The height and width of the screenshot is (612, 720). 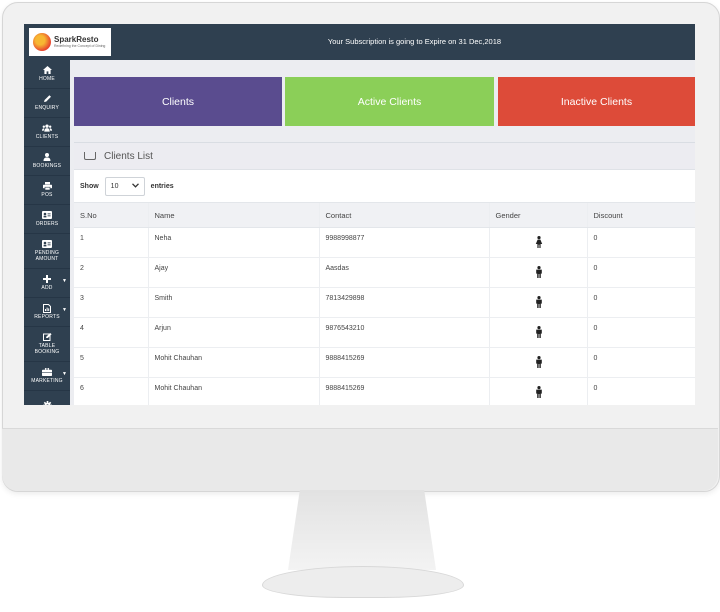 What do you see at coordinates (47, 251) in the screenshot?
I see `sidebar-item-pending-amount: PENDING AMOUNT` at bounding box center [47, 251].